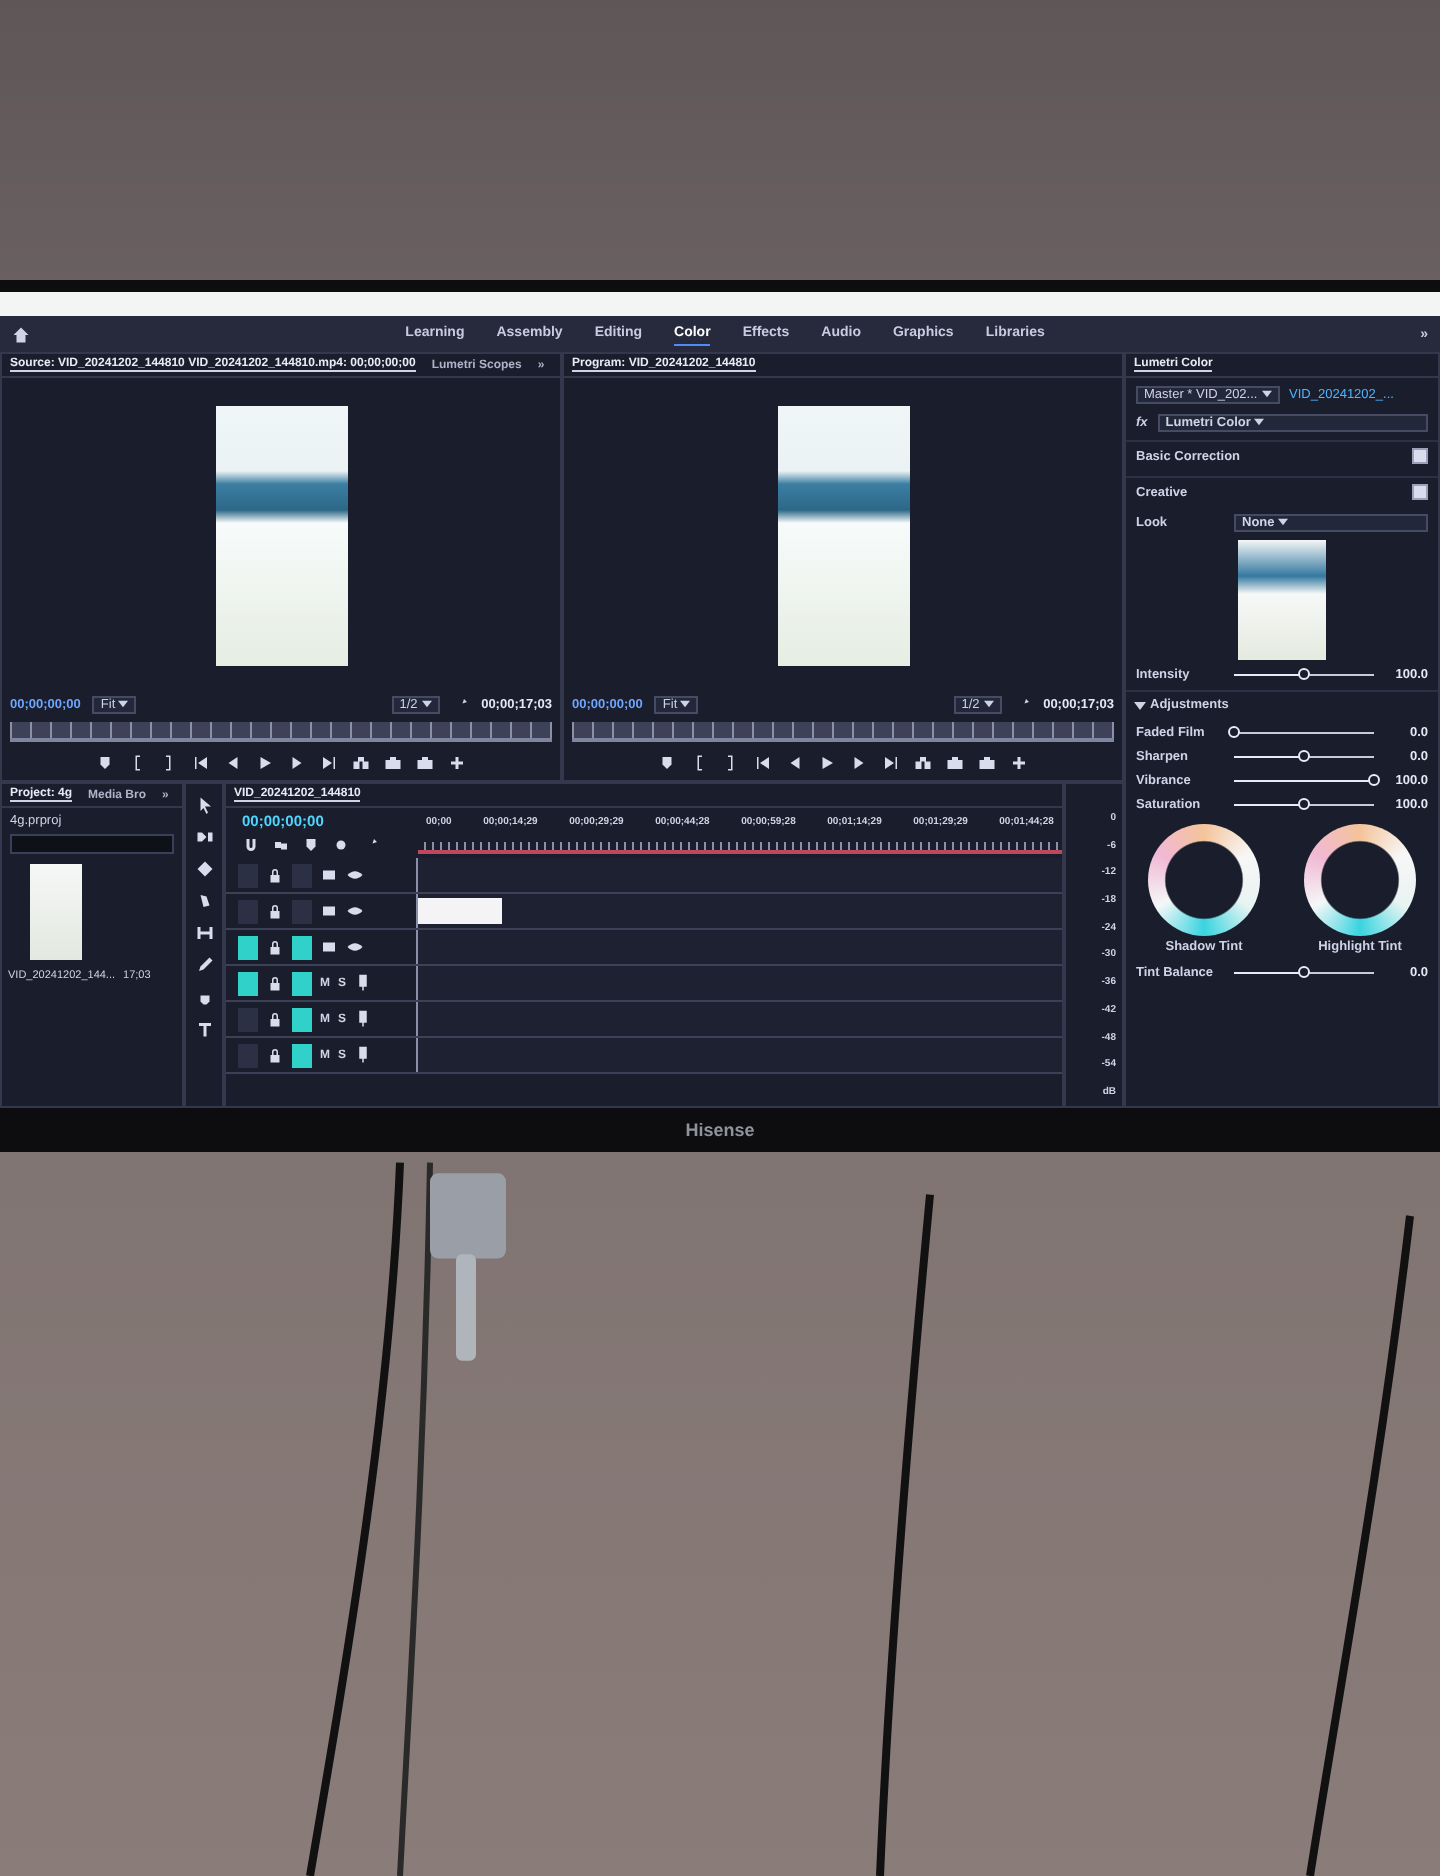 This screenshot has width=1440, height=1876. I want to click on chevron-icon, so click(1140, 705).